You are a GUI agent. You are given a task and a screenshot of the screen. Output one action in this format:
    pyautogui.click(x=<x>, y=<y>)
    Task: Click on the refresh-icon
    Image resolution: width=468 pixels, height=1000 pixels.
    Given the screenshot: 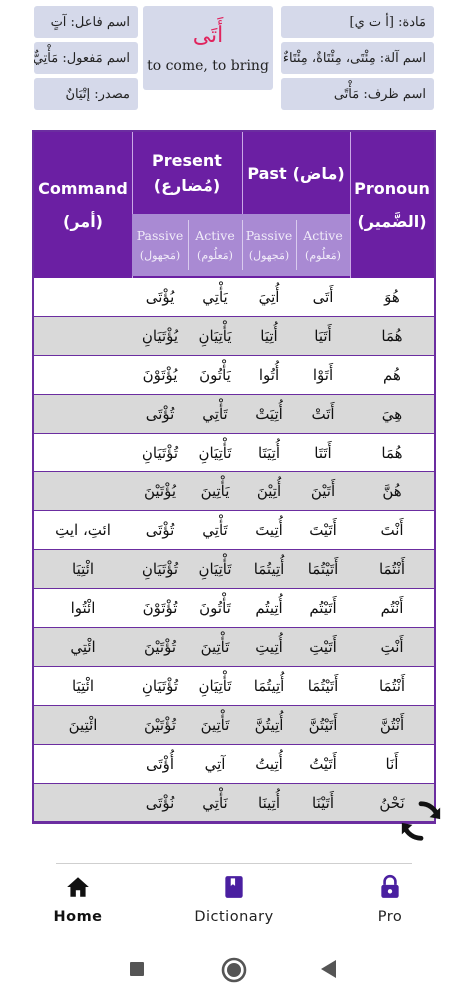 What is the action you would take?
    pyautogui.click(x=421, y=821)
    